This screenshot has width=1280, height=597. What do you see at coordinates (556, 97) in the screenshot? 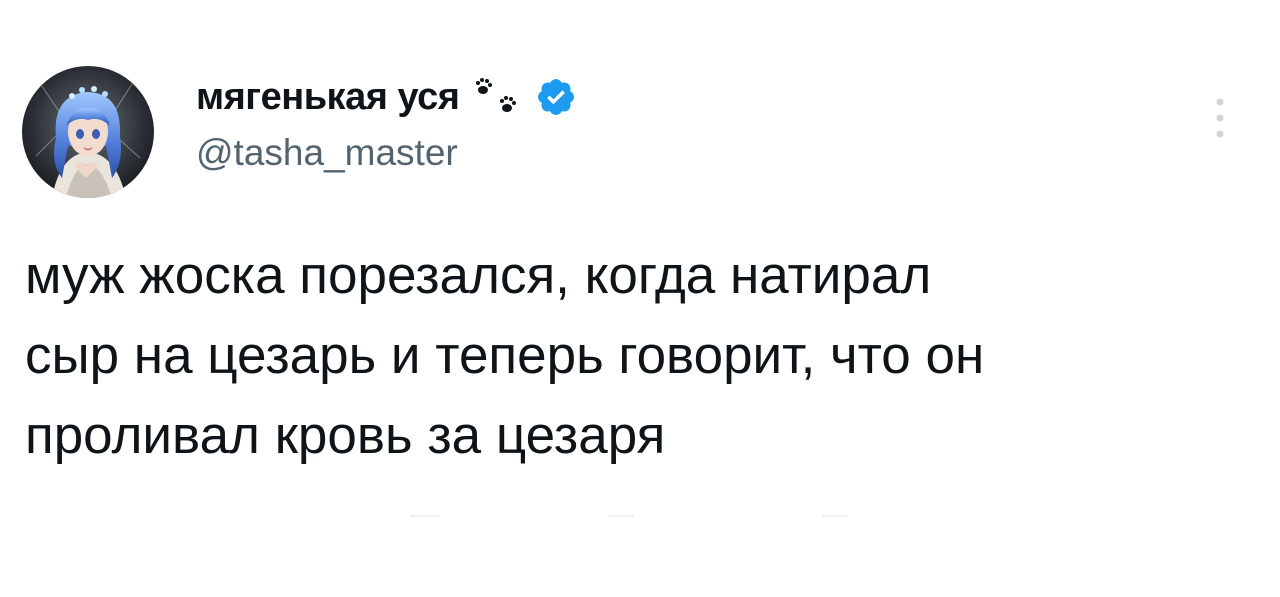
I see `verified-badge-icon` at bounding box center [556, 97].